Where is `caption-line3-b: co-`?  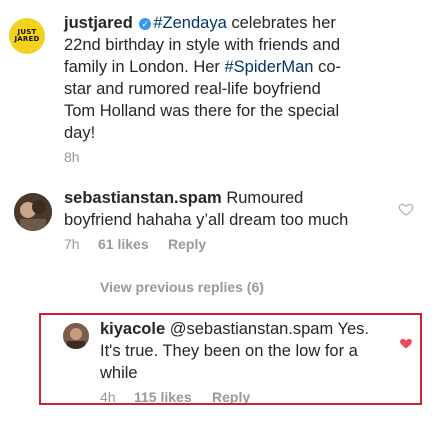 caption-line3-b: co- is located at coordinates (327, 67).